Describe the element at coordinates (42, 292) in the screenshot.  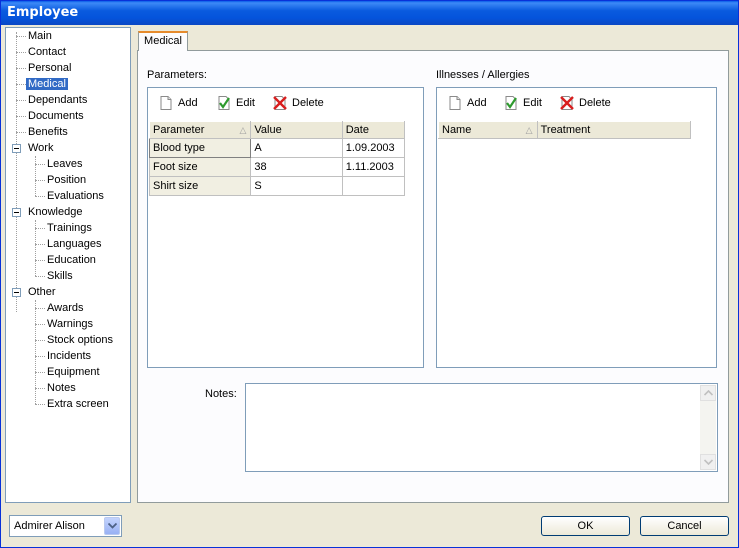
I see `tree-item-other: Other` at that location.